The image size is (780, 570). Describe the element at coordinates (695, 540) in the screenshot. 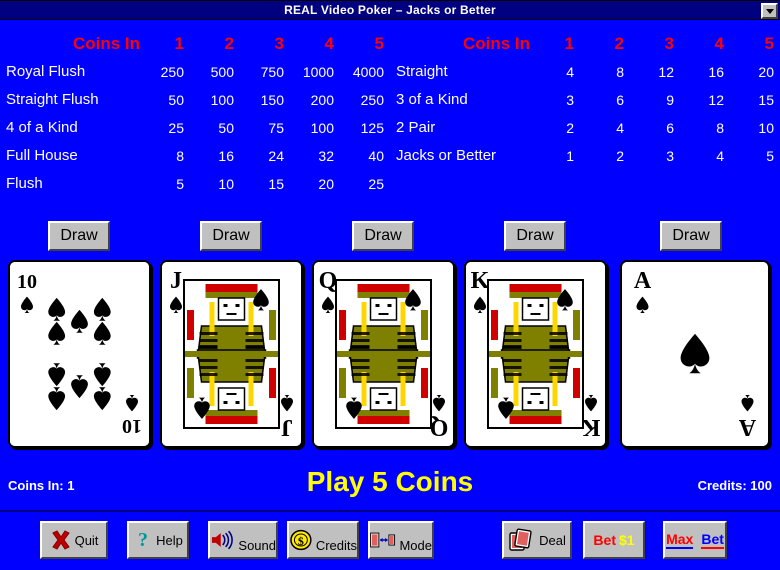

I see `max-bet-button: Max Bet` at that location.